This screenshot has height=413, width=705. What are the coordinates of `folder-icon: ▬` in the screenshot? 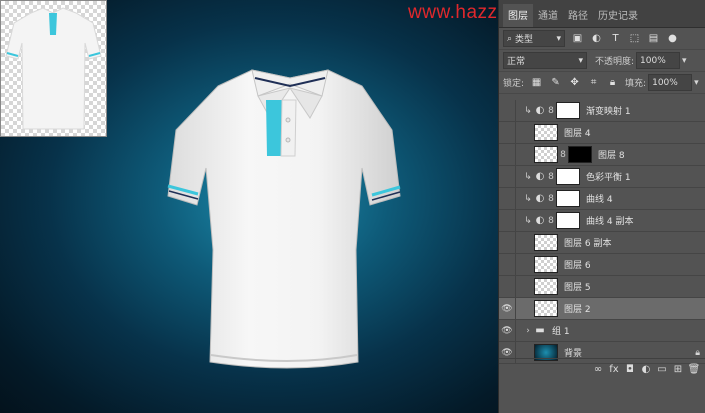 It's located at (540, 330).